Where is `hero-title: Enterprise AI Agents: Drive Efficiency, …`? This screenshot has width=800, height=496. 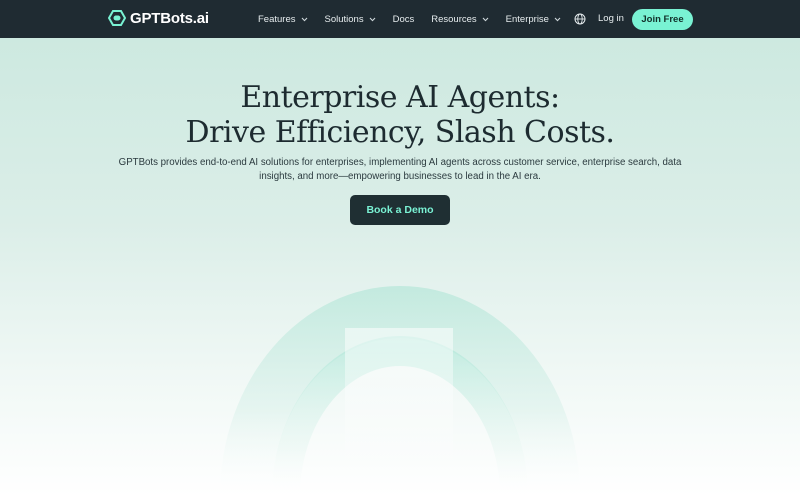
hero-title: Enterprise AI Agents: Drive Efficiency, … is located at coordinates (400, 115).